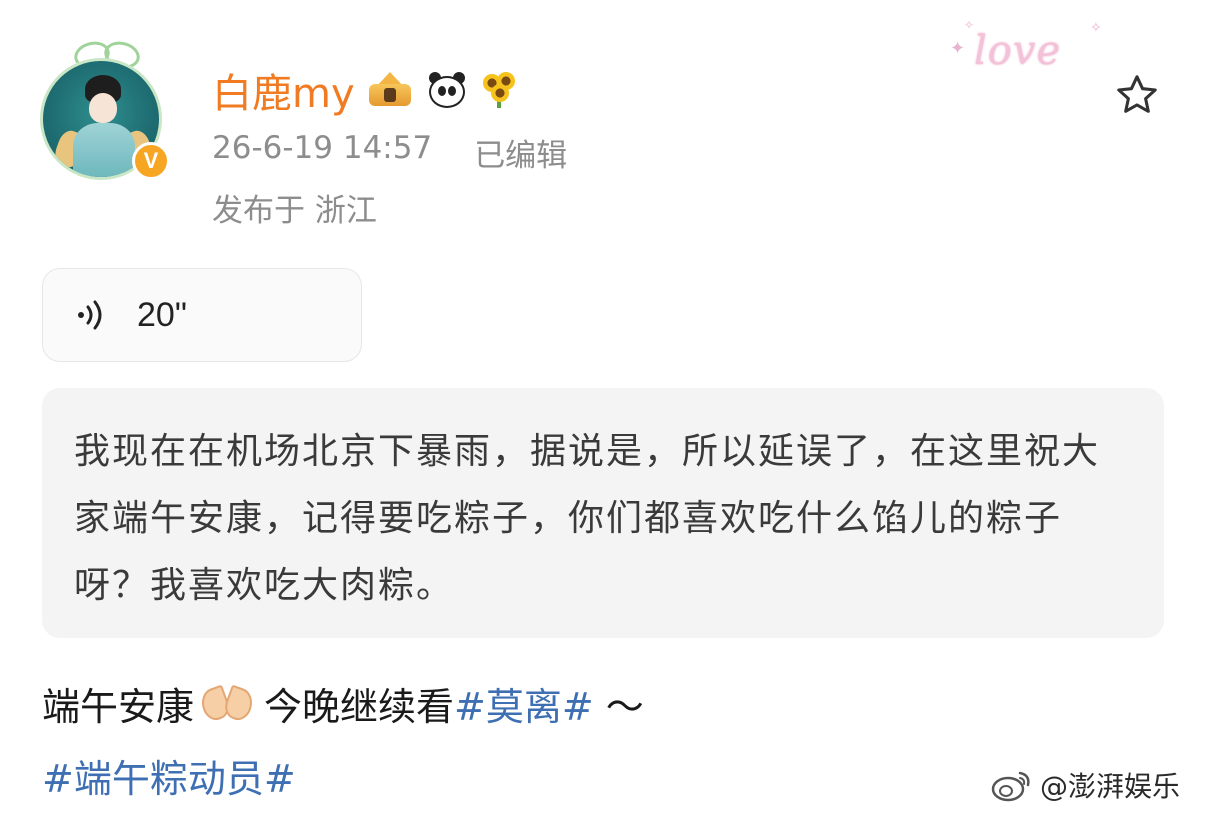 This screenshot has height=815, width=1206. I want to click on voice-message: 20", so click(202, 315).